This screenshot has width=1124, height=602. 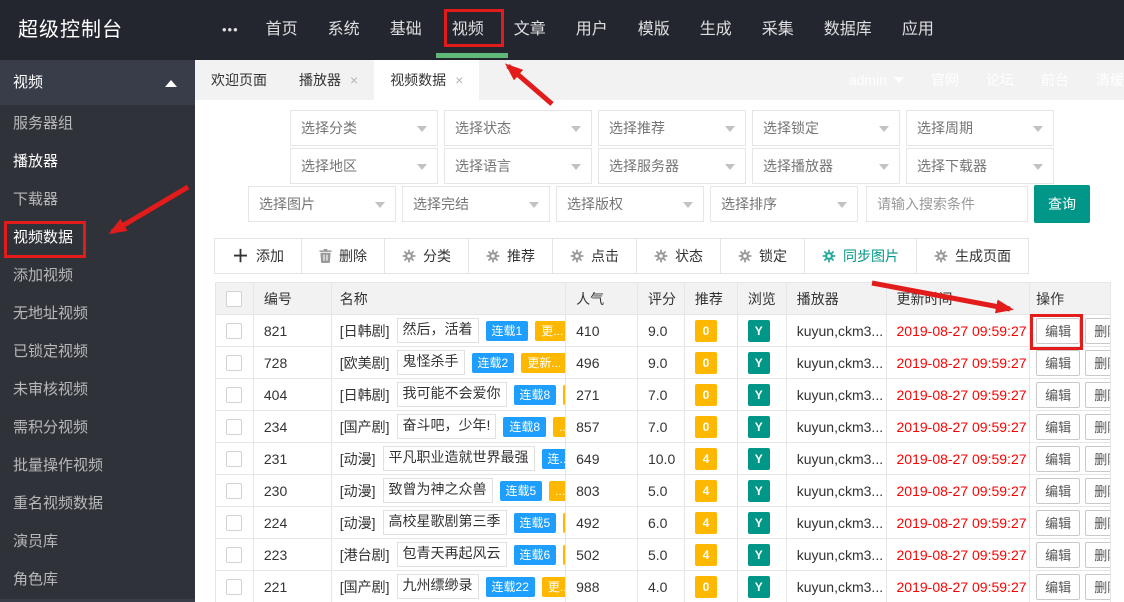 What do you see at coordinates (918, 30) in the screenshot?
I see `nav-item-11: 应用` at bounding box center [918, 30].